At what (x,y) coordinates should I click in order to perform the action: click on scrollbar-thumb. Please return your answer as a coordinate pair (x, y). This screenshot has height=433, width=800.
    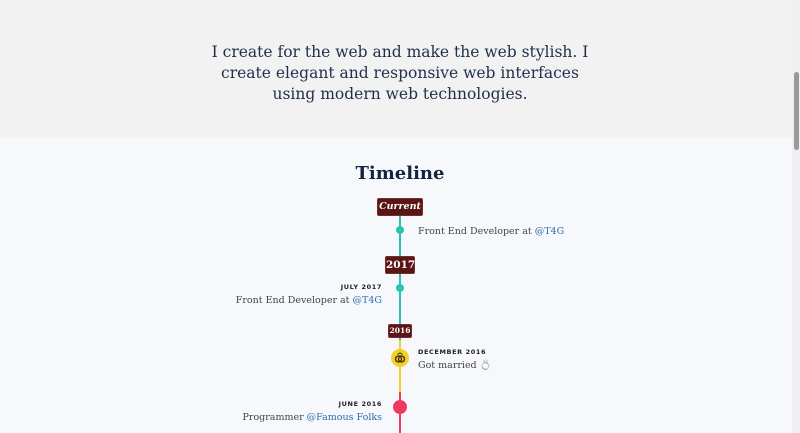
    Looking at the image, I should click on (796, 111).